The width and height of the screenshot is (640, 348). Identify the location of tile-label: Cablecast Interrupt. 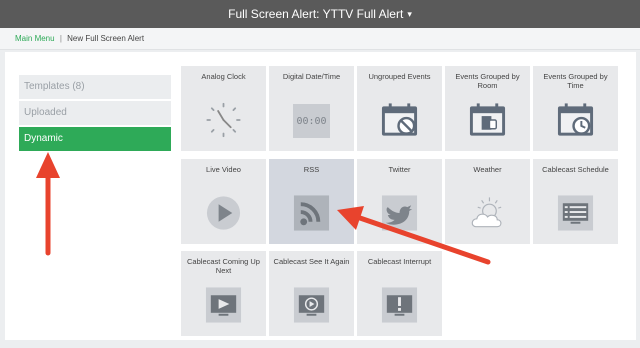
(399, 261).